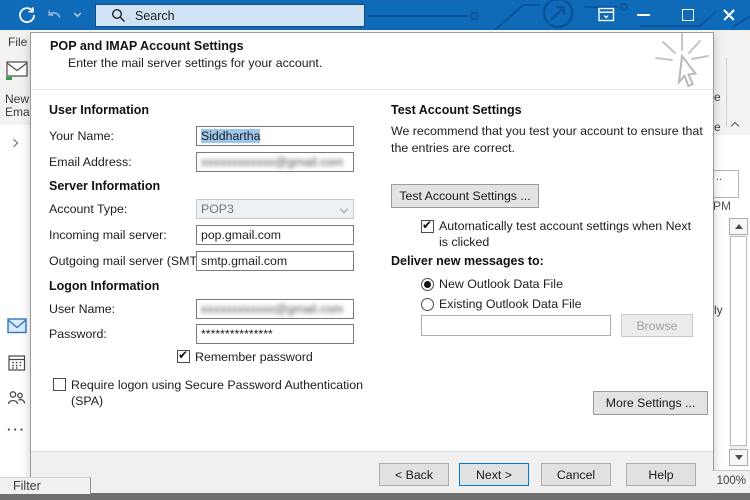 The width and height of the screenshot is (750, 500). I want to click on ribbon-group-divider, so click(726, 92).